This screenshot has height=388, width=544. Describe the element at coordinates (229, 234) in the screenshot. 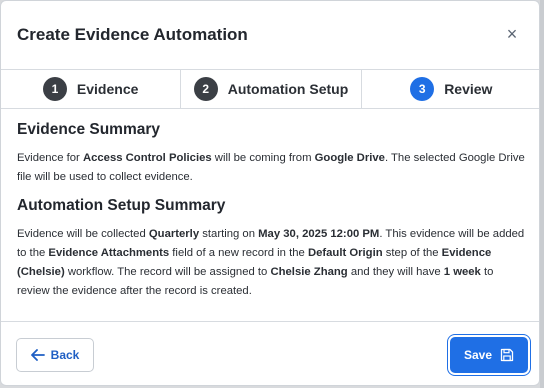

I see `text-fragment: starting on` at that location.